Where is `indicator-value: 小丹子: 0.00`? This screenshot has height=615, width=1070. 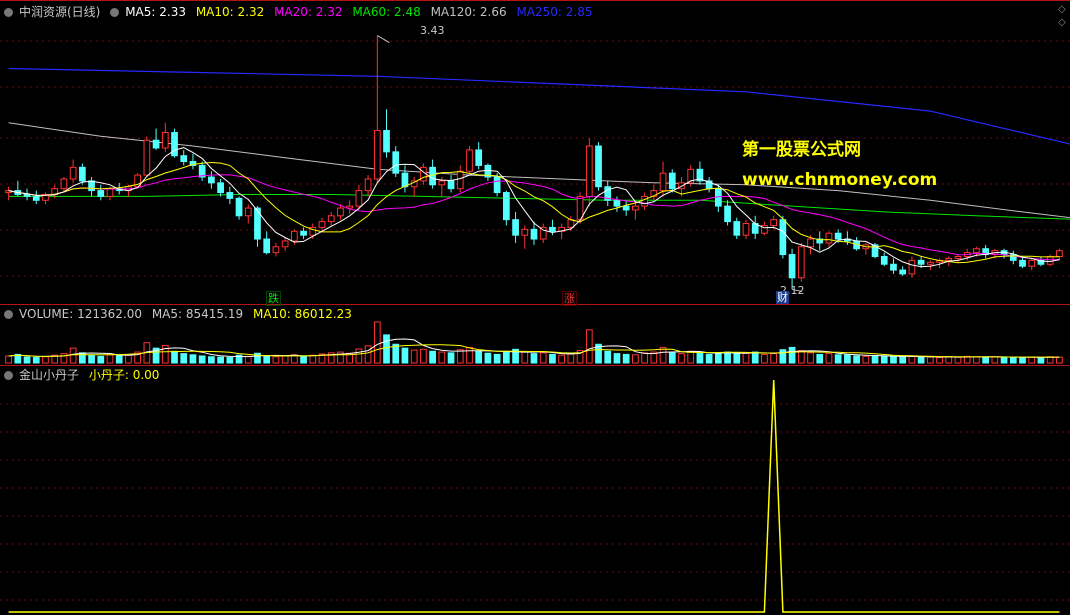
indicator-value: 小丹子: 0.00 is located at coordinates (124, 375).